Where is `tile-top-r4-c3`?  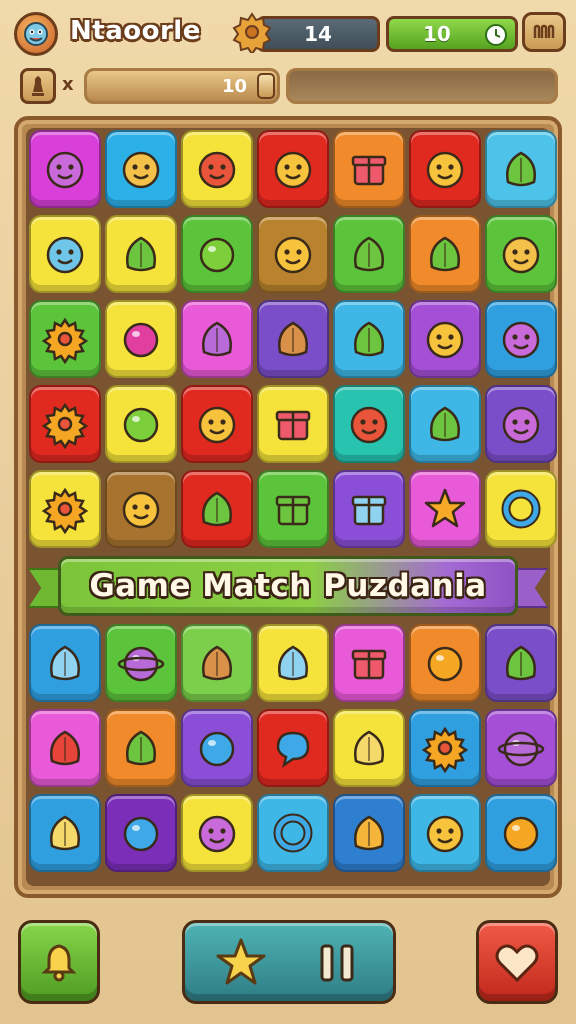 tile-top-r4-c3 is located at coordinates (217, 424).